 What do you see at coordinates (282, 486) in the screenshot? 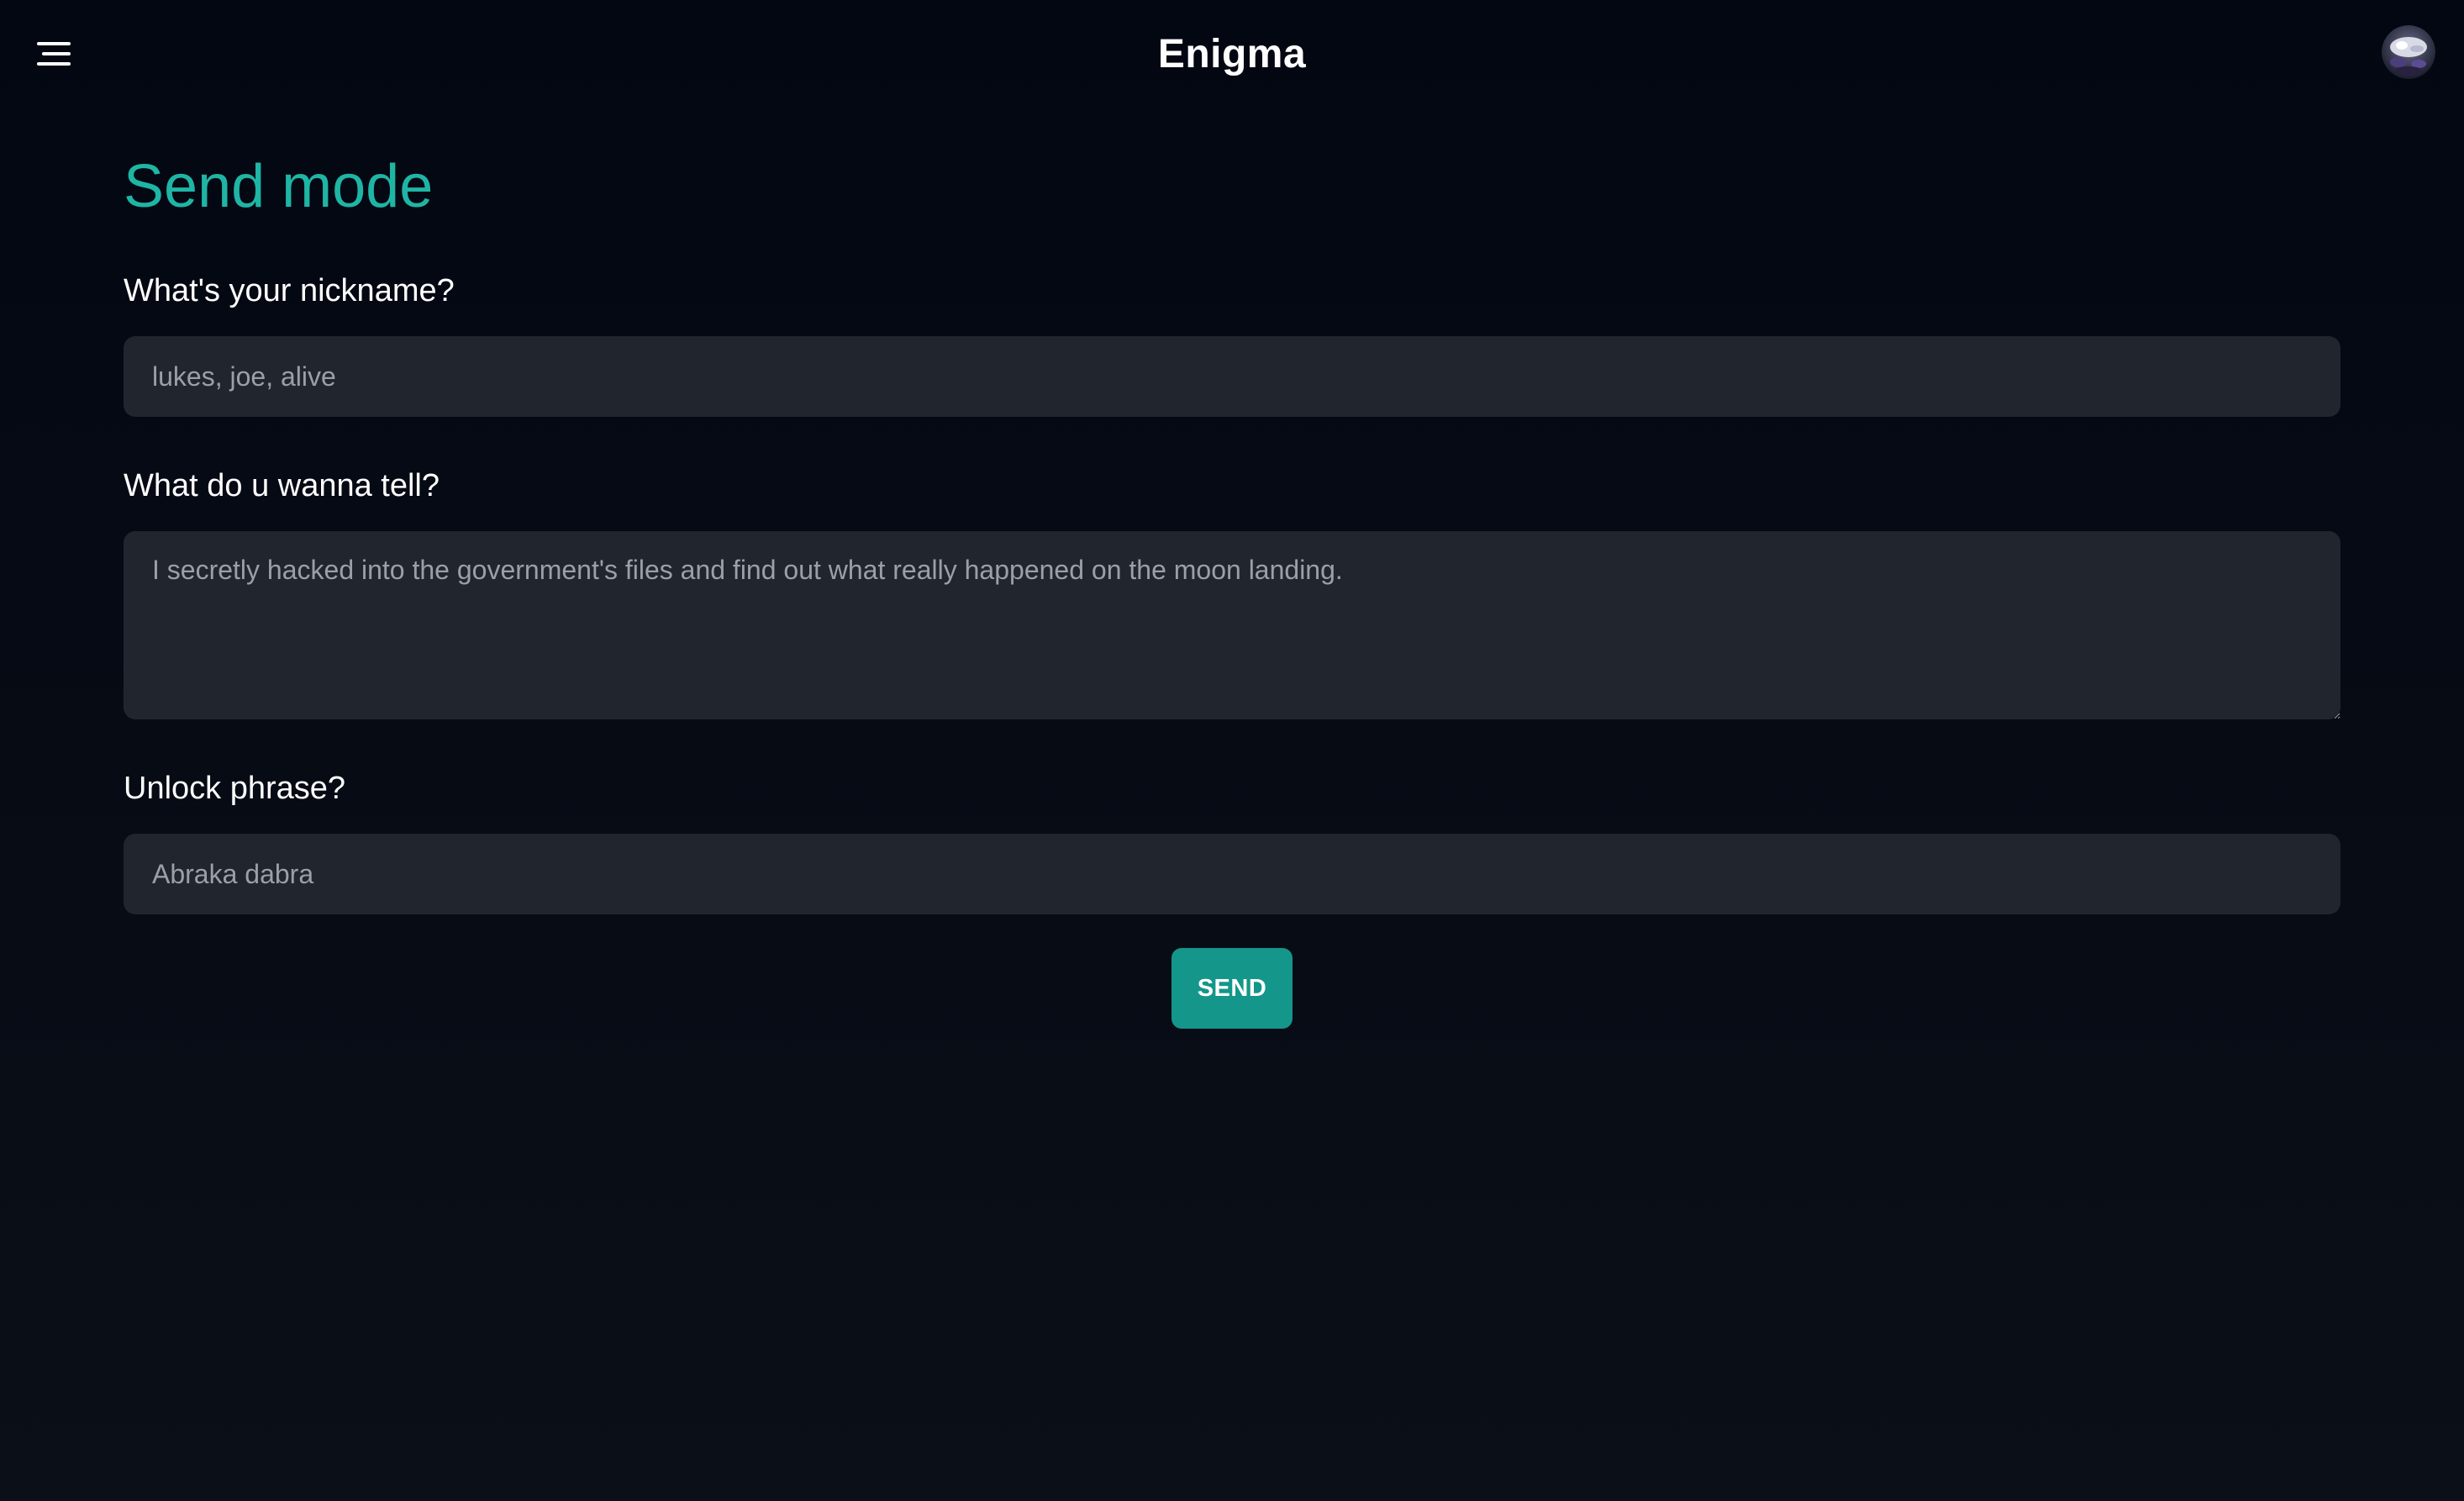
I see `message-label: What do u wanna tell?` at bounding box center [282, 486].